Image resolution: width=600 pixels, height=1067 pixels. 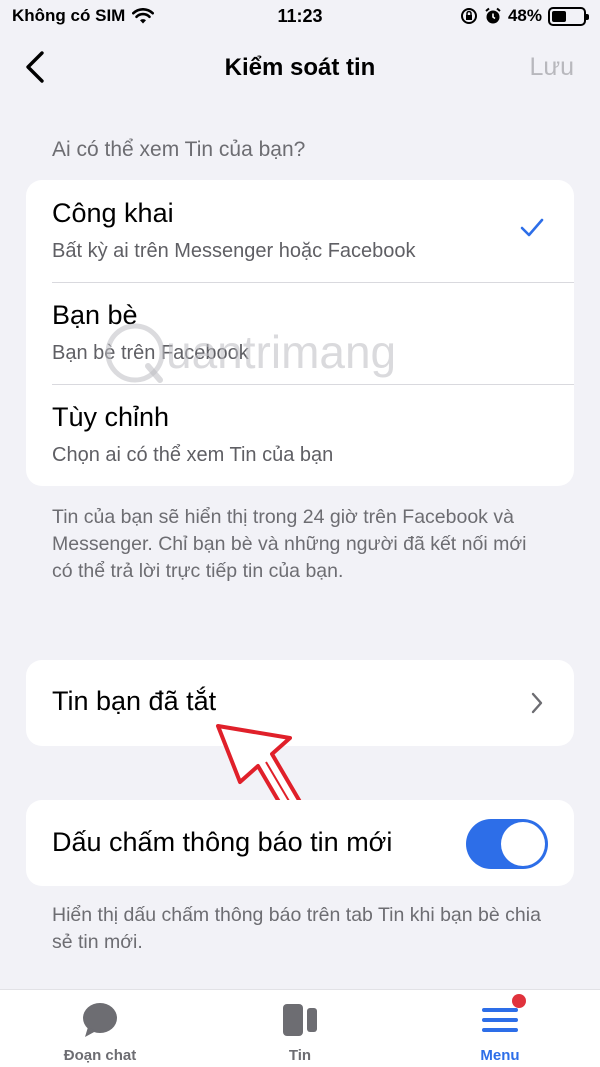 What do you see at coordinates (100, 1020) in the screenshot?
I see `chat-bubble-icon` at bounding box center [100, 1020].